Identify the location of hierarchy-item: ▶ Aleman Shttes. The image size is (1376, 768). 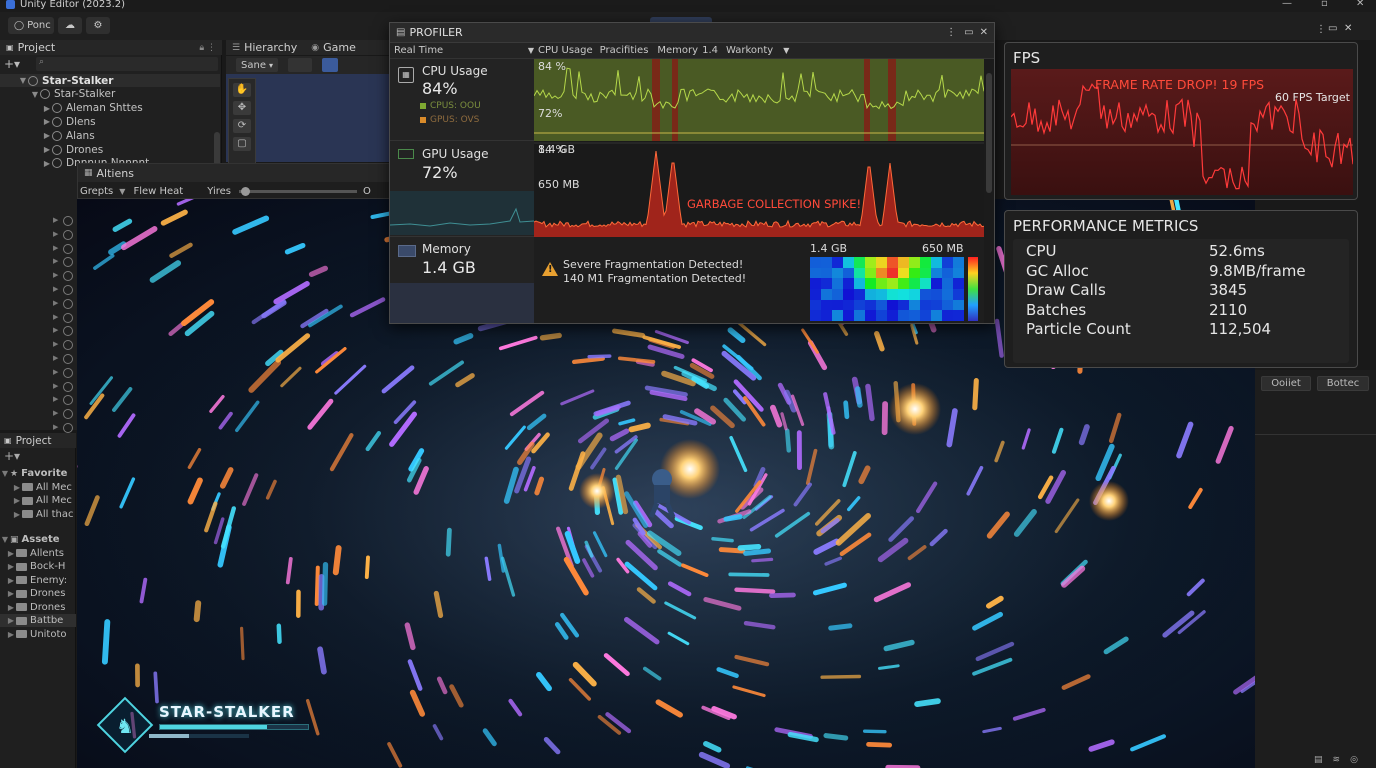
(110, 108).